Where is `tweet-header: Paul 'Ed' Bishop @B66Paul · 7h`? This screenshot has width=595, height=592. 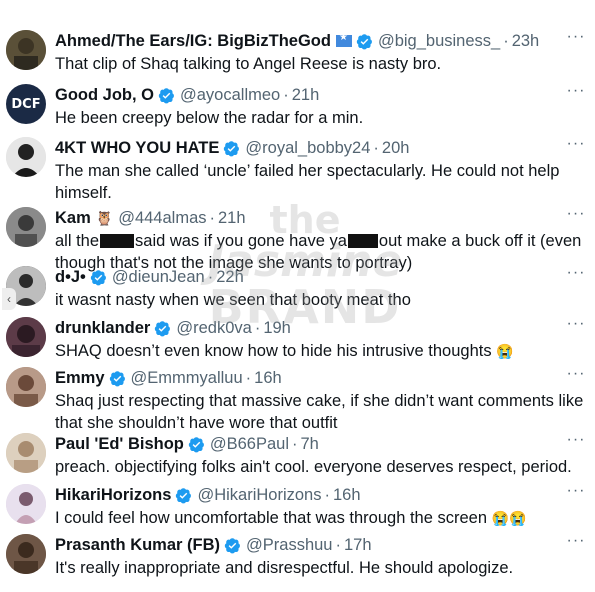 tweet-header: Paul 'Ed' Bishop @B66Paul · 7h is located at coordinates (305, 444).